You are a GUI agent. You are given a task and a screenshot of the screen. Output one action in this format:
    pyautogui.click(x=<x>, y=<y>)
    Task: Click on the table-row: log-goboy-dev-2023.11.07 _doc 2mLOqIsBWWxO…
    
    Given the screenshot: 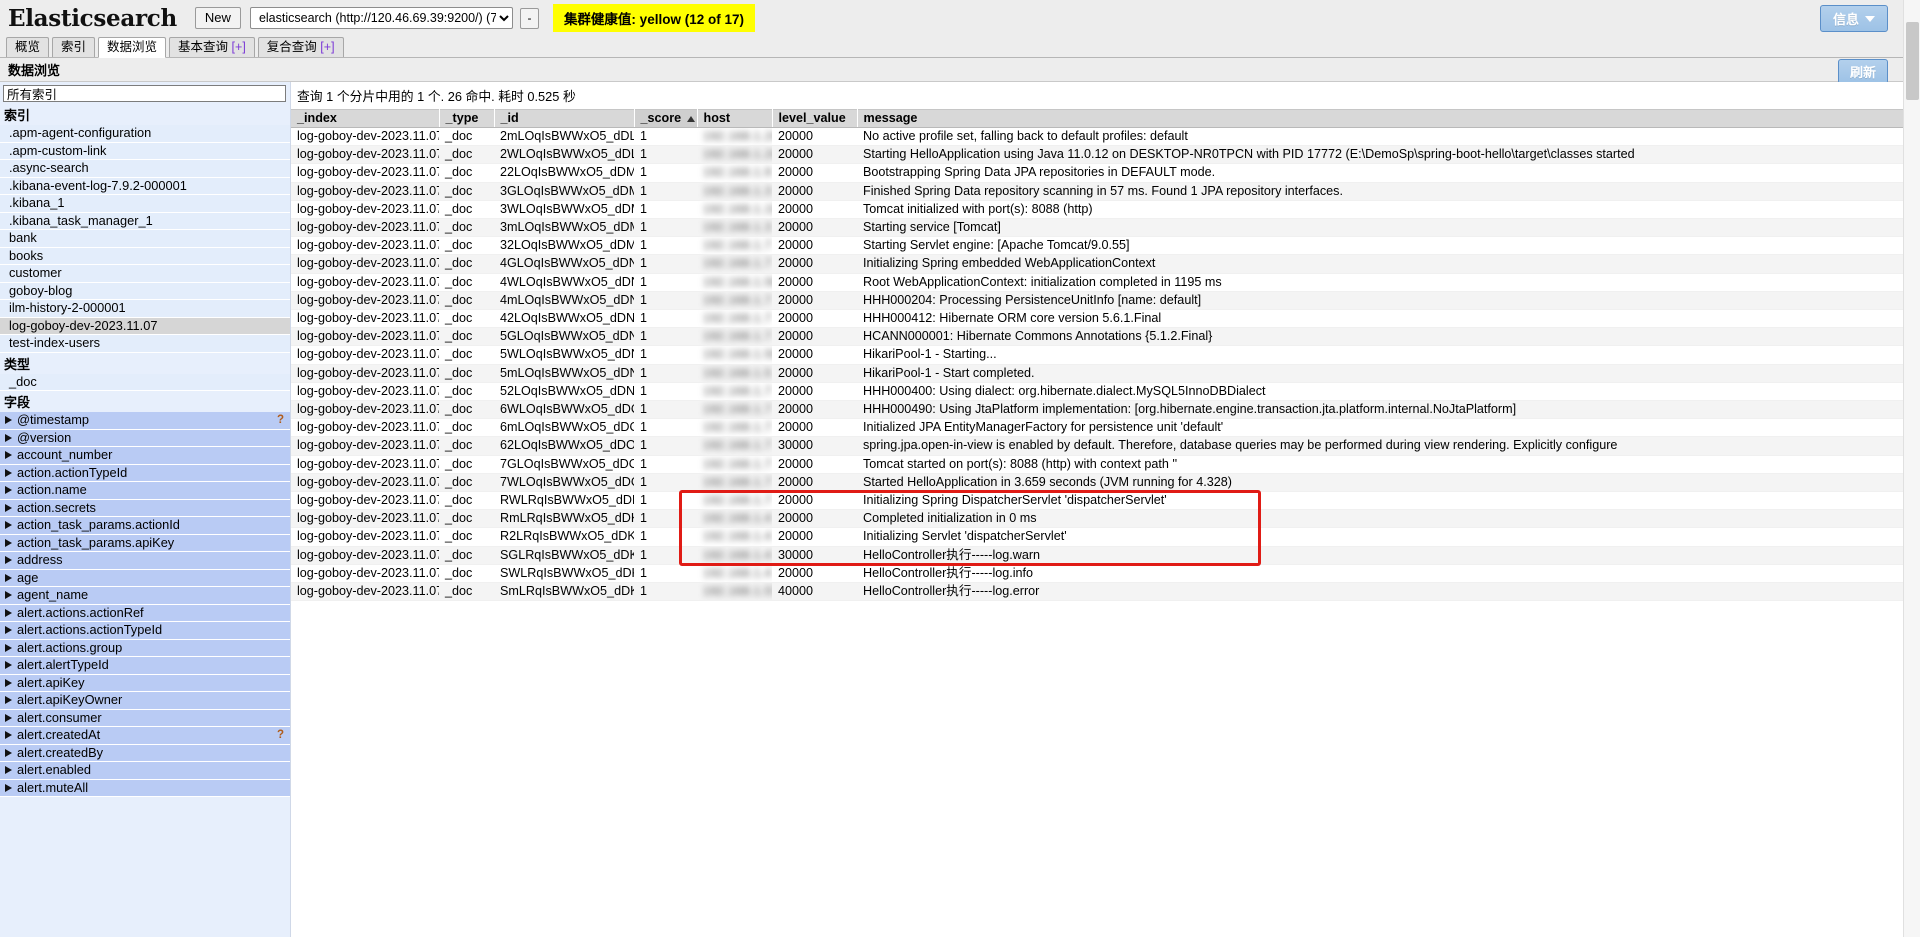 What is the action you would take?
    pyautogui.click(x=1105, y=137)
    